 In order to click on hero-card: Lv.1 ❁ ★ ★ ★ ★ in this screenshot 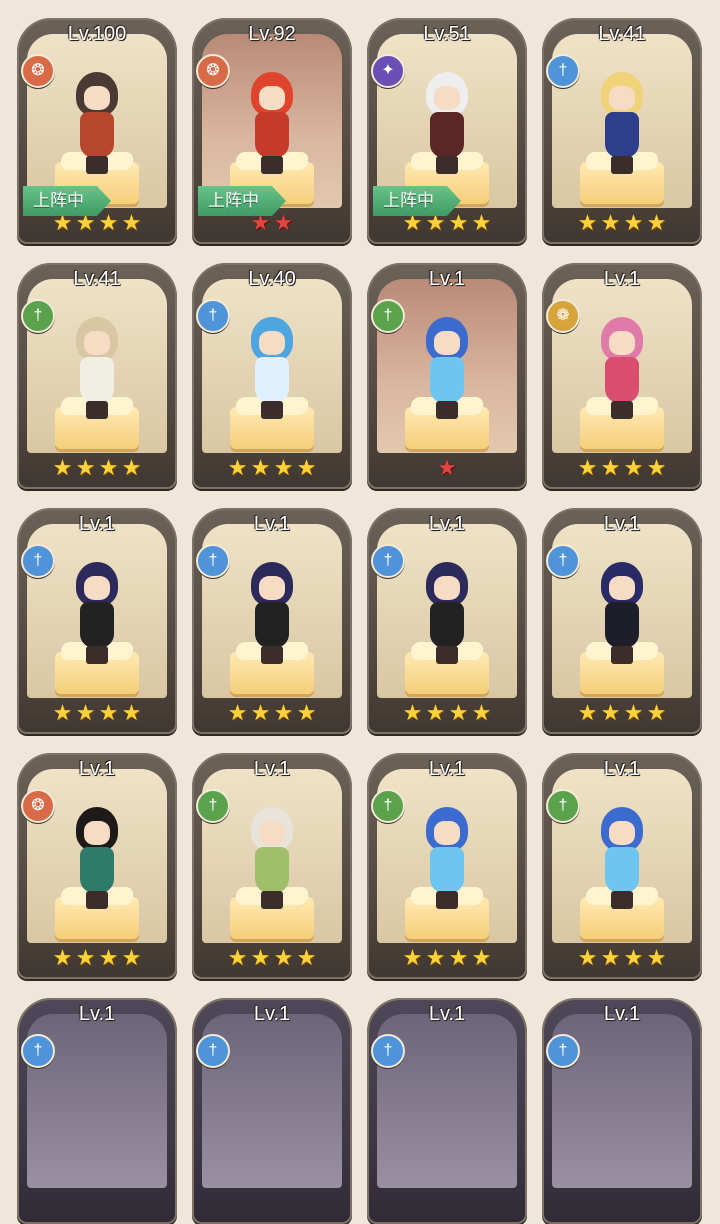, I will do `click(622, 376)`.